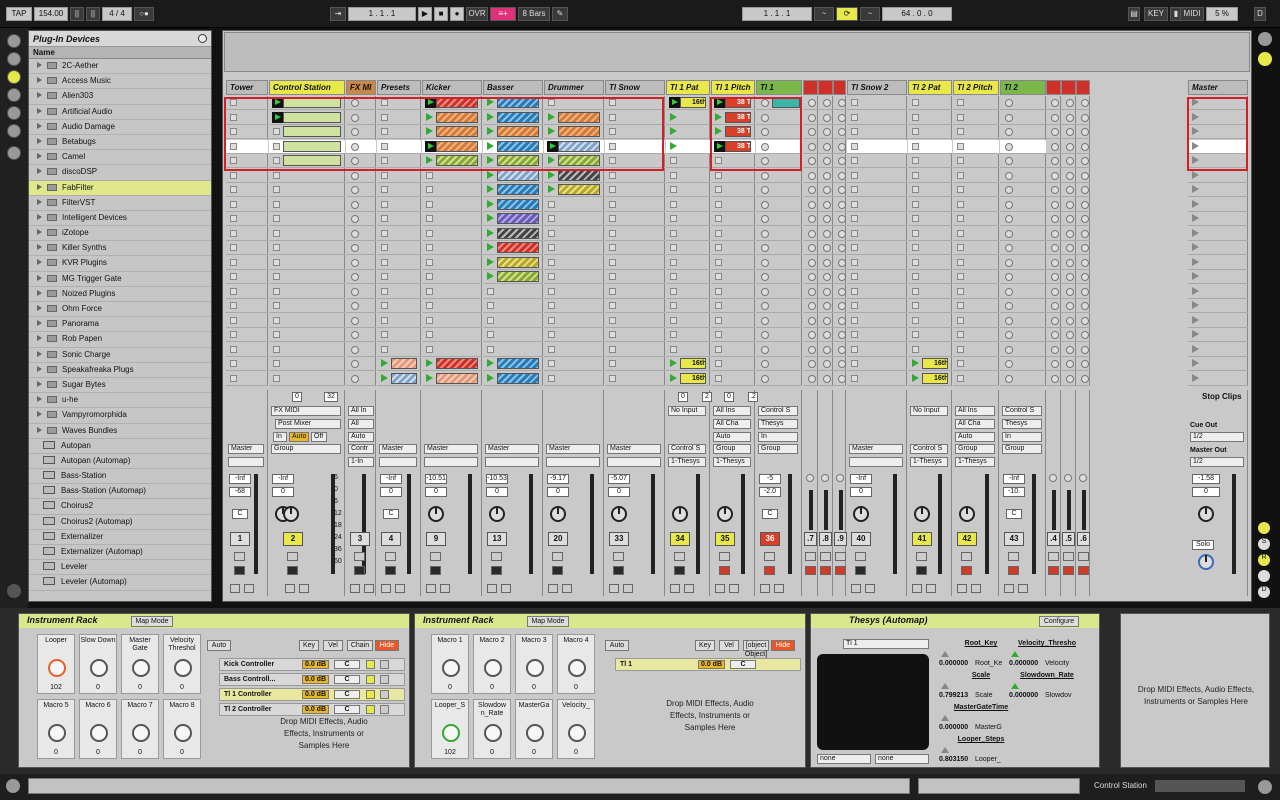 This screenshot has height=800, width=1280. Describe the element at coordinates (120, 173) in the screenshot. I see `browser-item: discoDSP` at that location.